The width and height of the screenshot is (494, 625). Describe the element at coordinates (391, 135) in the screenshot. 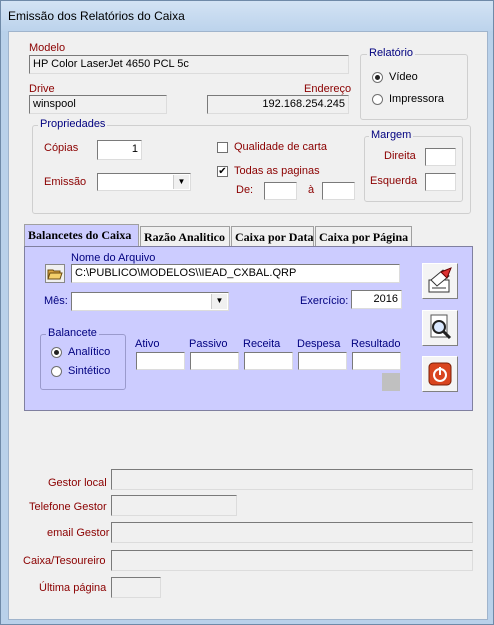

I see `margin-group-label: Margem` at that location.